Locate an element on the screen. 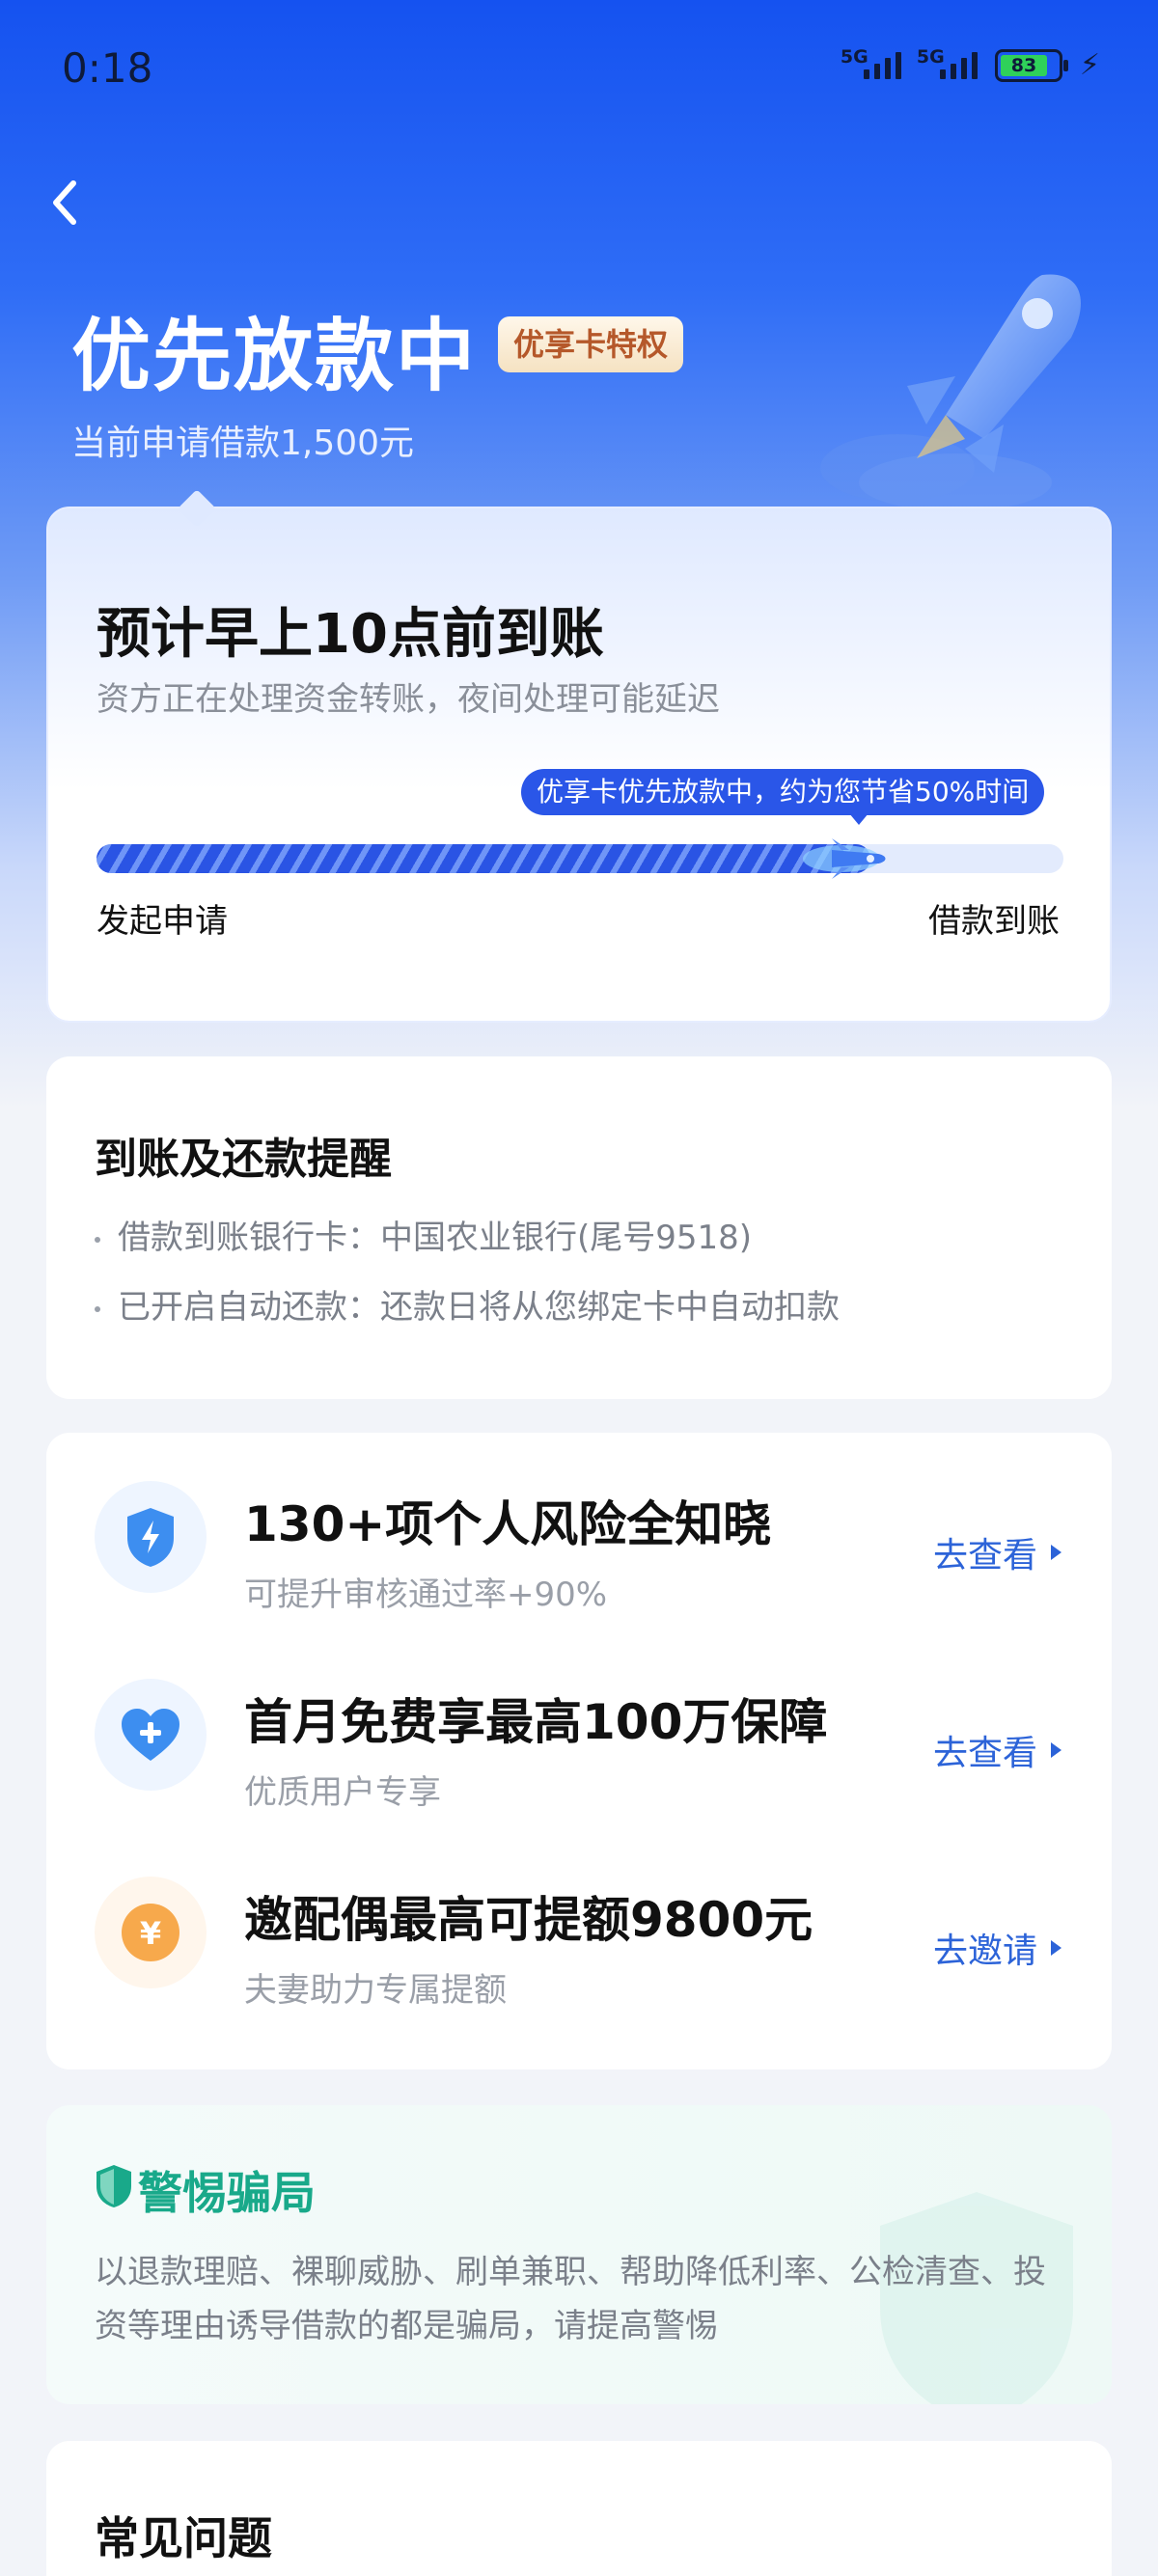 Image resolution: width=1158 pixels, height=2576 pixels. priority-tip-bubble: 优享卡优先放款中，约为您节省50%时间 is located at coordinates (783, 797).